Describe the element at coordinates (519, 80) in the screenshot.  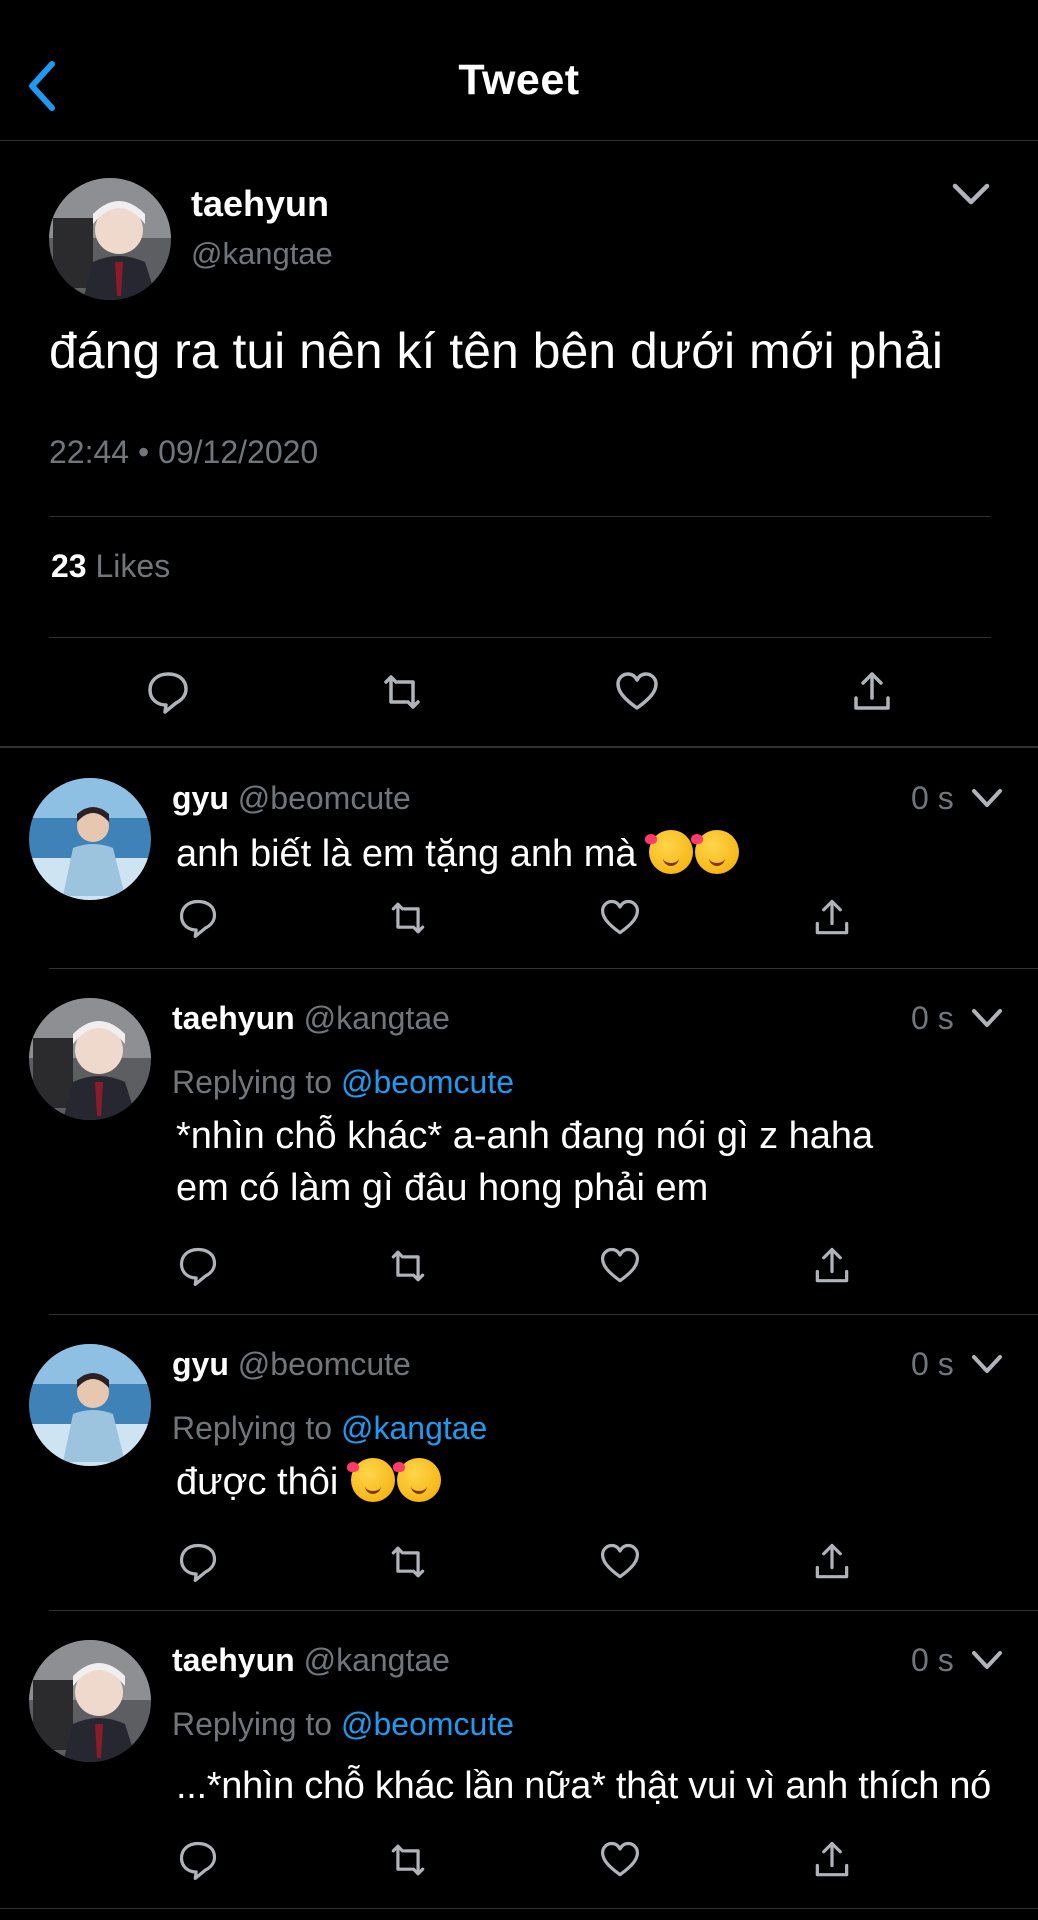
I see `page-title: Tweet` at that location.